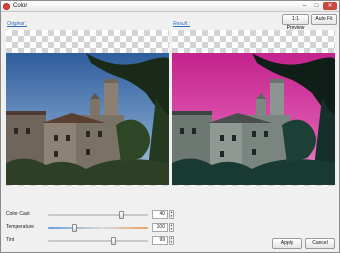 This screenshot has height=253, width=340. What do you see at coordinates (316, 6) in the screenshot?
I see `maximize-button: □` at bounding box center [316, 6].